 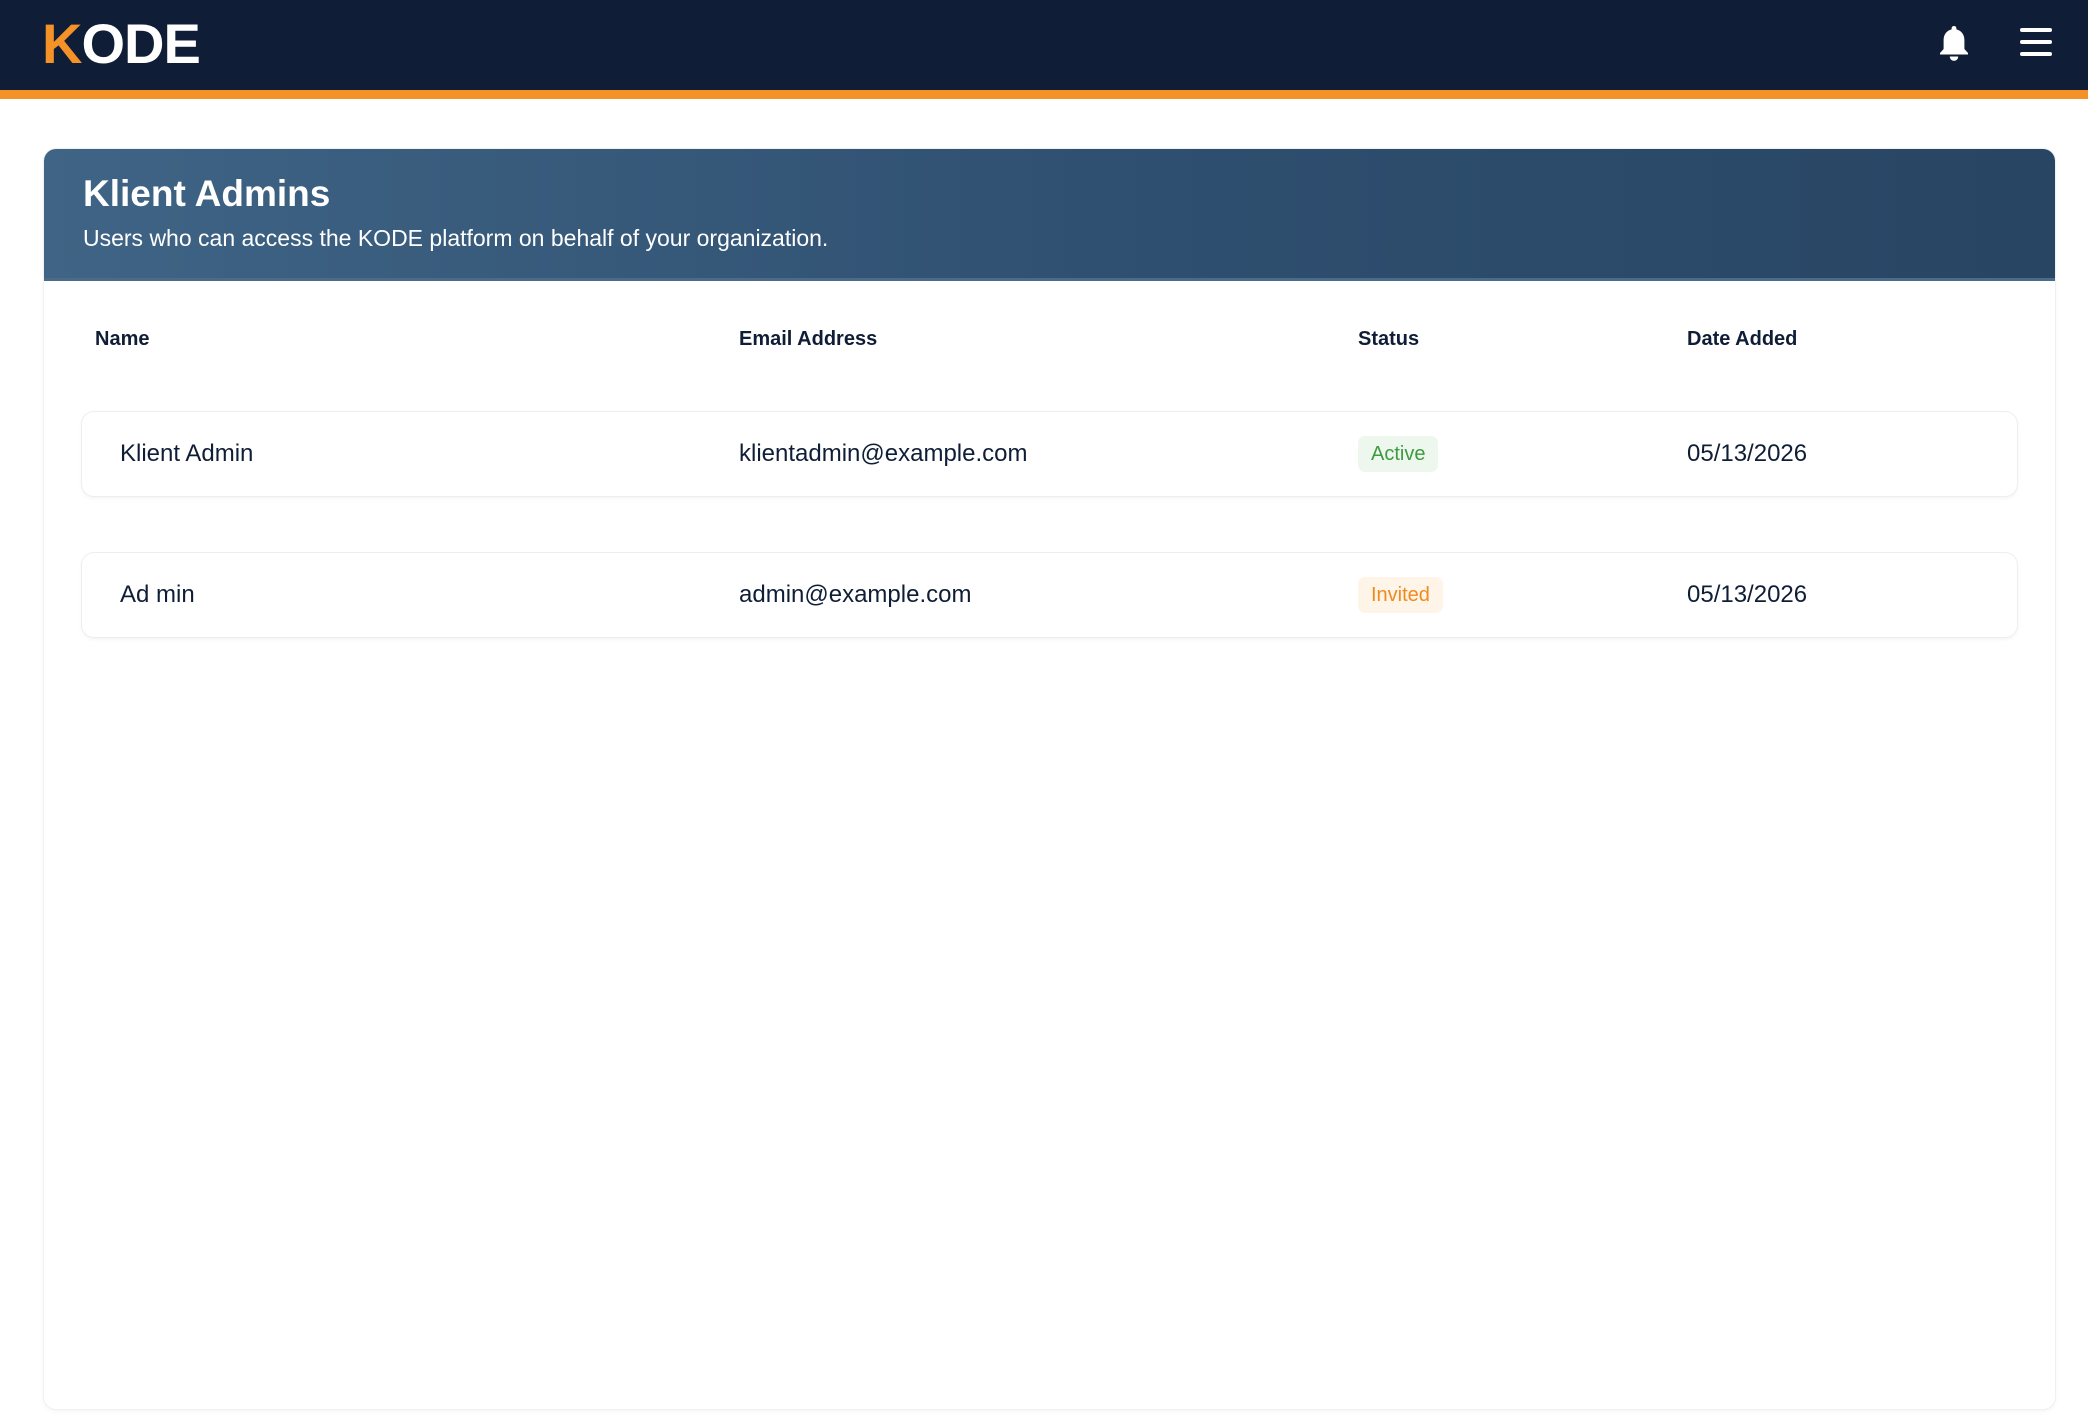 I want to click on row-email: admin@example.com, so click(x=855, y=594).